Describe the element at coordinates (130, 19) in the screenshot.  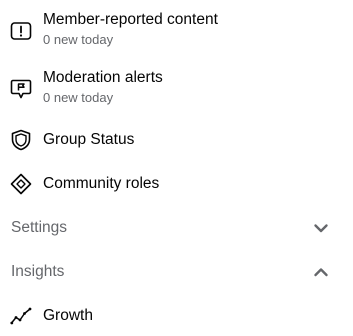
I see `menu-item-title: Member-reported content` at that location.